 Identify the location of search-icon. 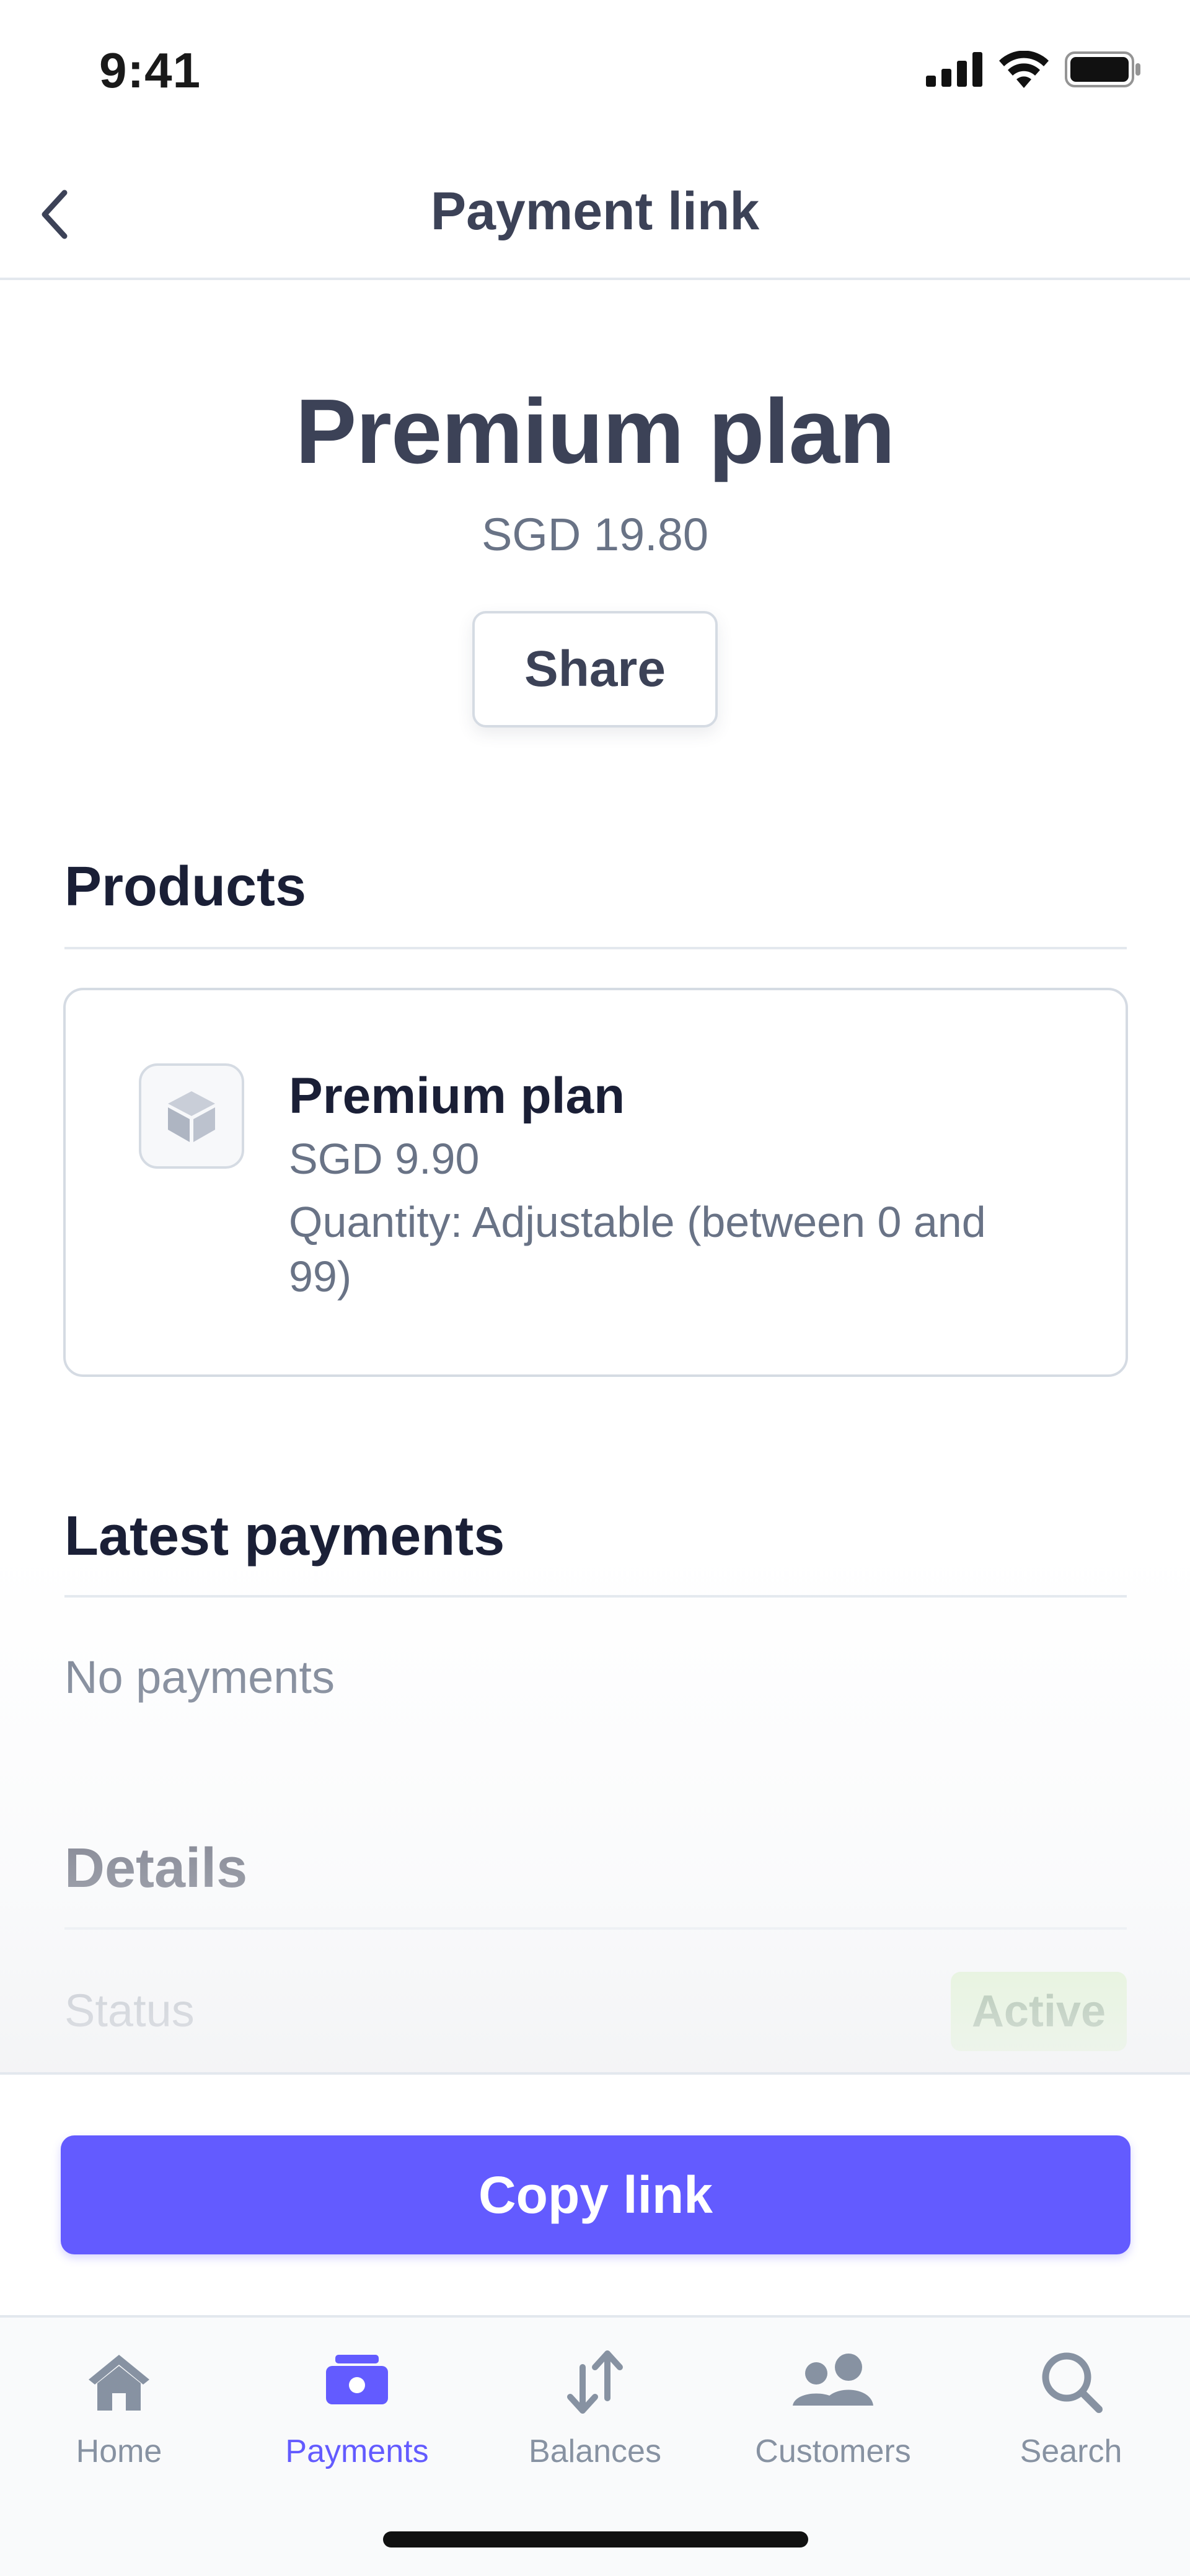
(1072, 2382).